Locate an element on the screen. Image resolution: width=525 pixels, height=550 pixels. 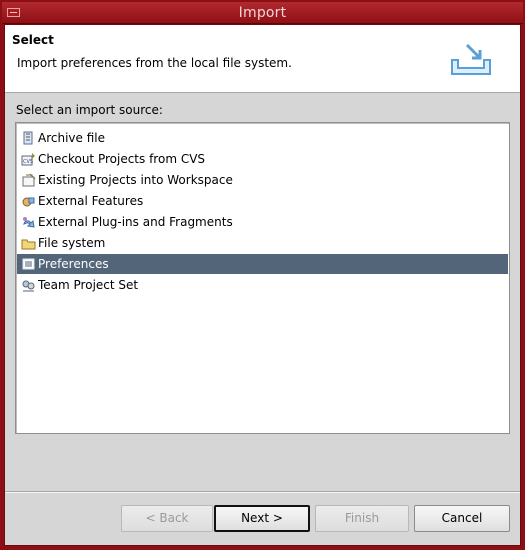
svg-text: CVS is located at coordinates (28, 162).